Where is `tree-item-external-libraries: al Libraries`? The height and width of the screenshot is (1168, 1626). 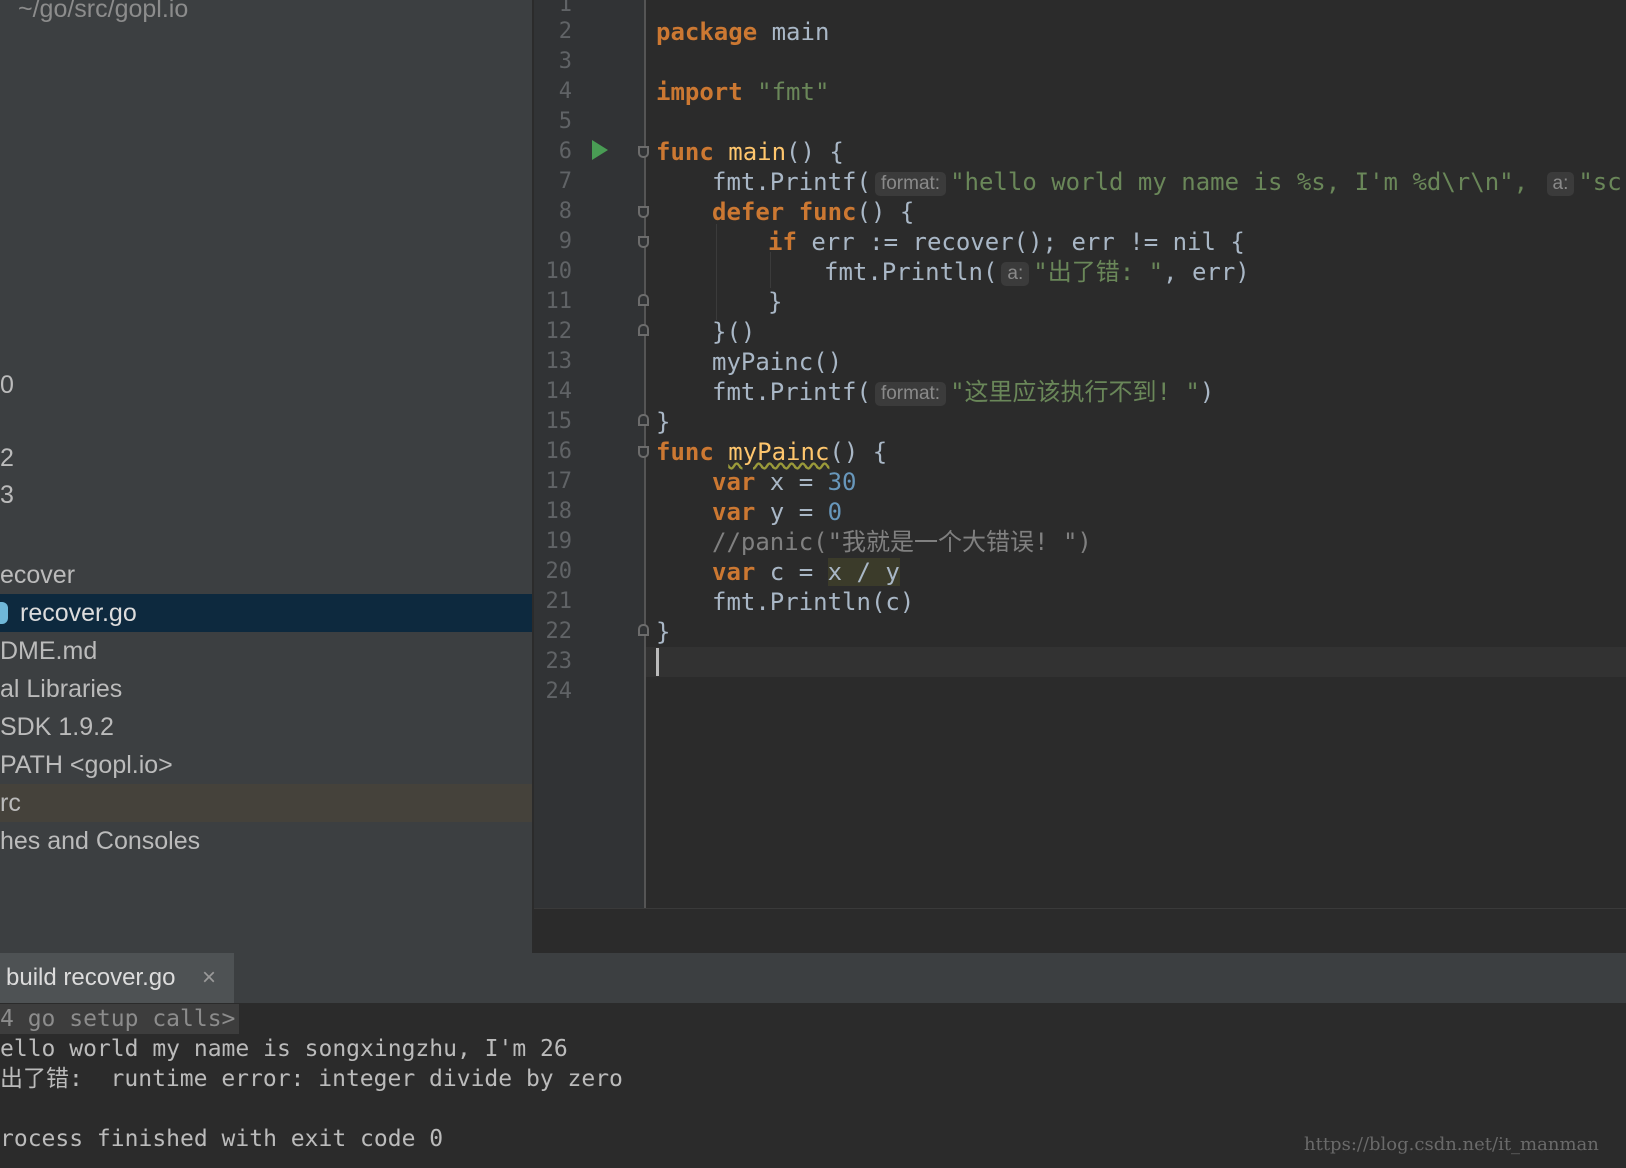
tree-item-external-libraries: al Libraries is located at coordinates (266, 689).